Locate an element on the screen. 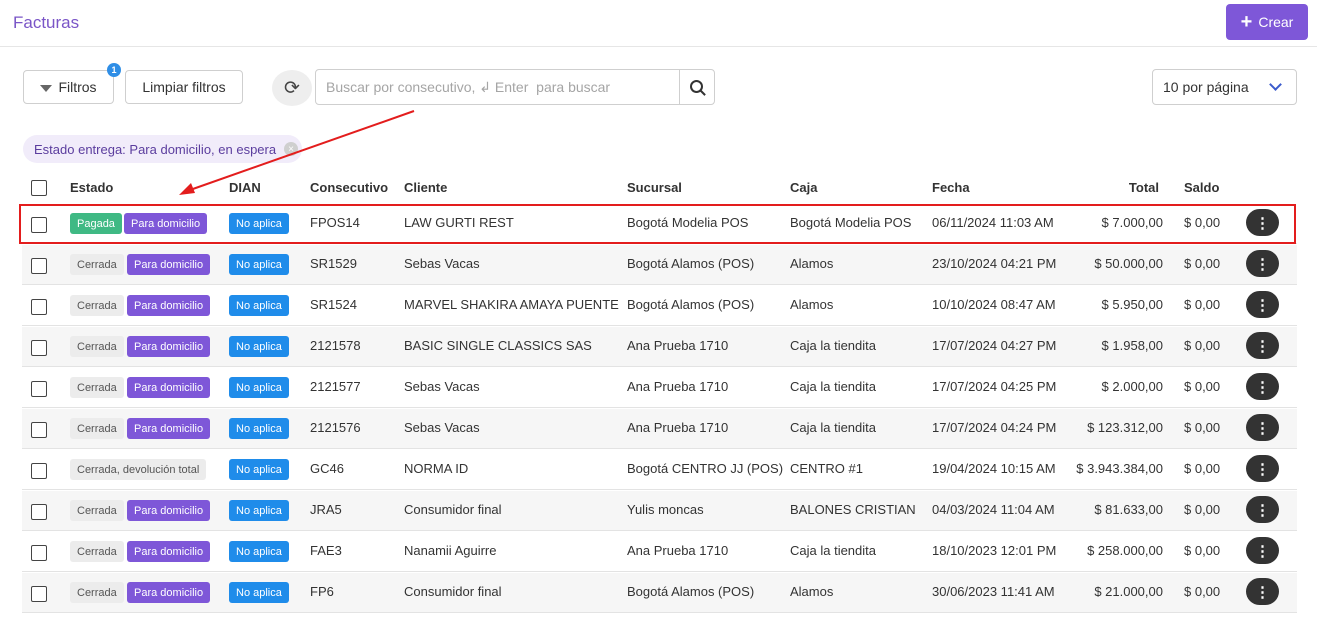 Image resolution: width=1317 pixels, height=623 pixels. column-header-sucursal: Sucursal is located at coordinates (654, 187).